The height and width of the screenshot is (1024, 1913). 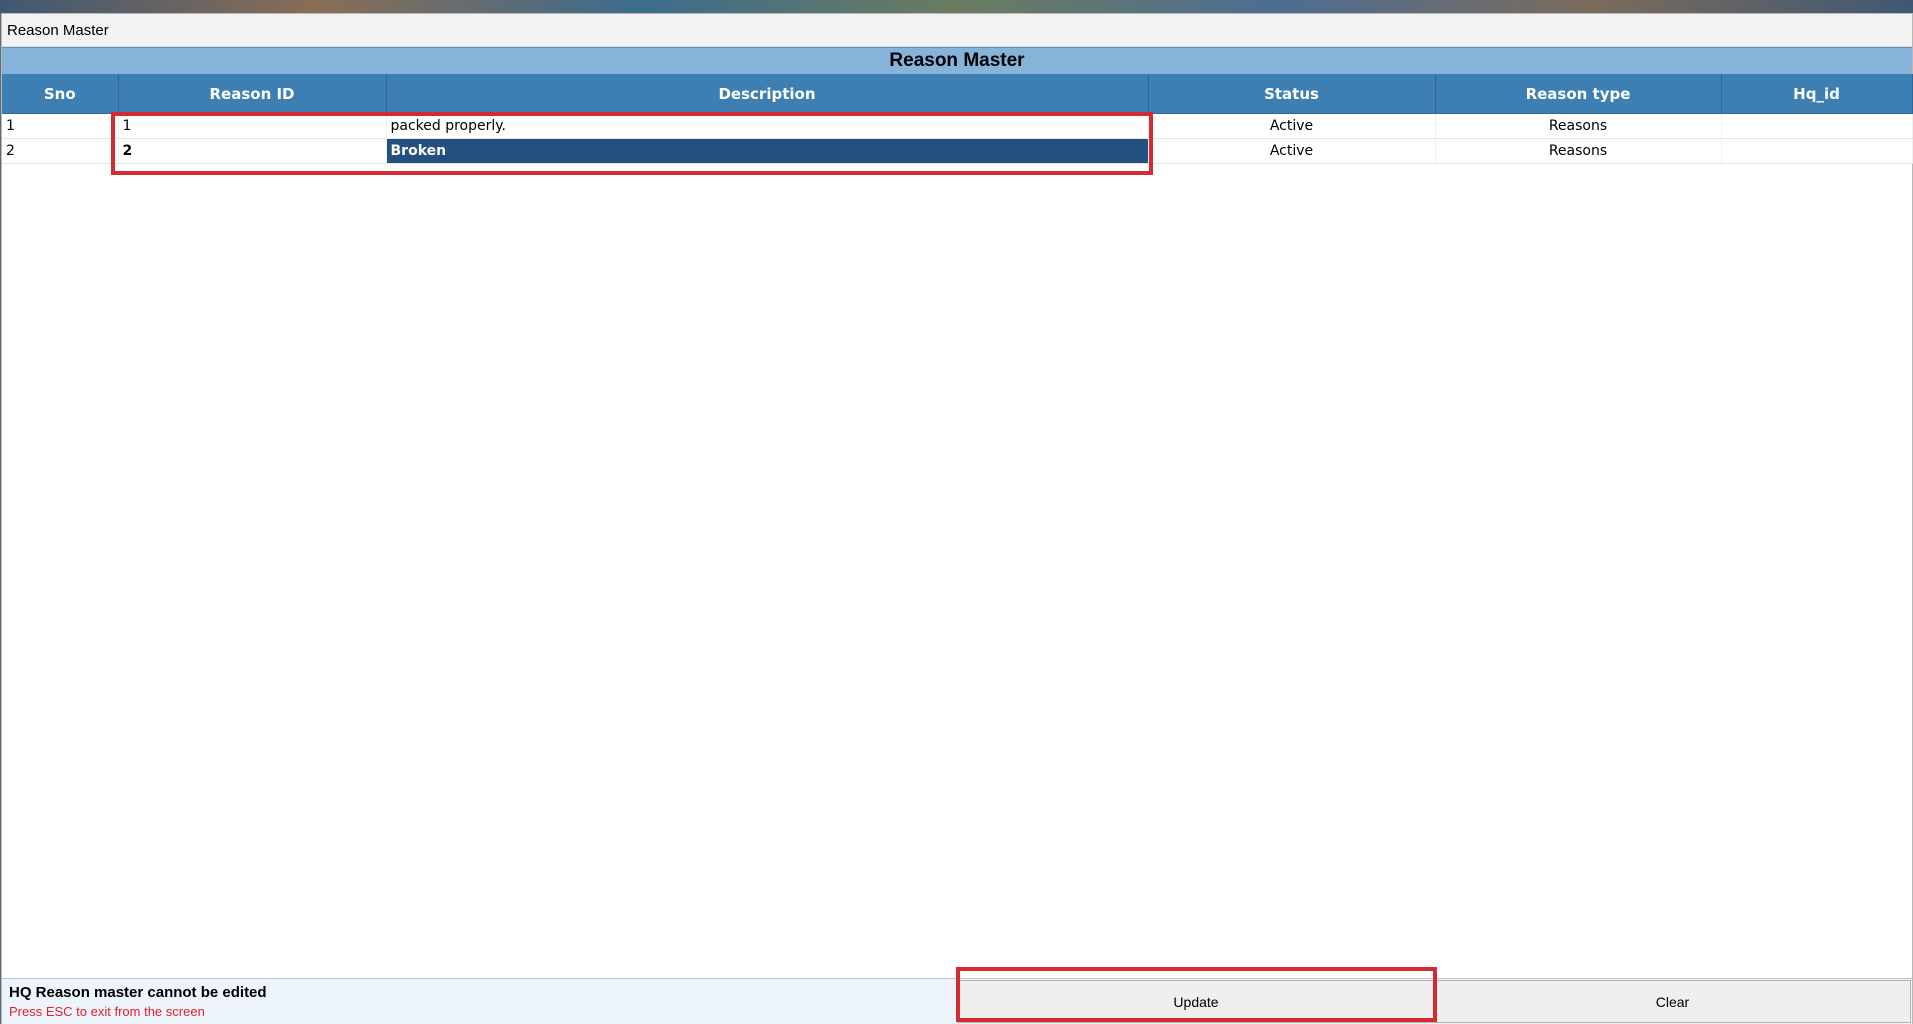 I want to click on column-header-status: Status, so click(x=1292, y=94).